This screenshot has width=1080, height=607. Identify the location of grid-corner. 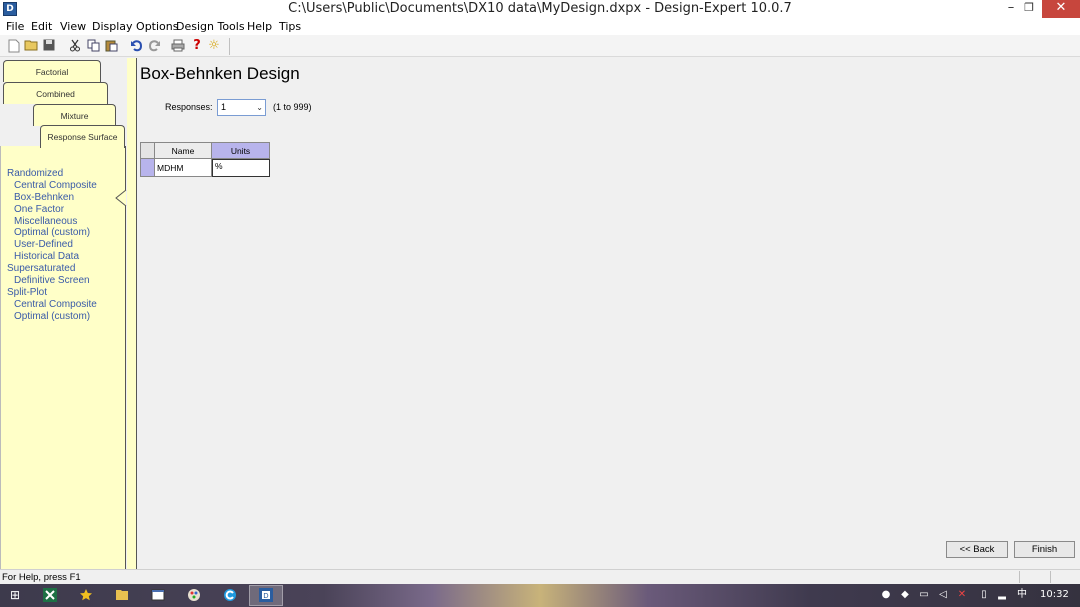
(147, 150).